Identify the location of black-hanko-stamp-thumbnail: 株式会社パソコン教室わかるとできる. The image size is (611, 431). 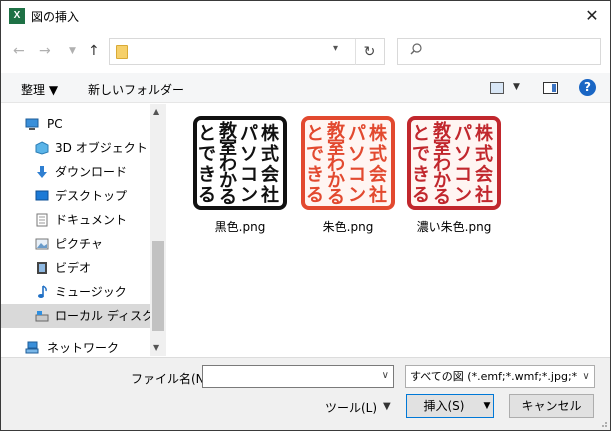
(240, 163).